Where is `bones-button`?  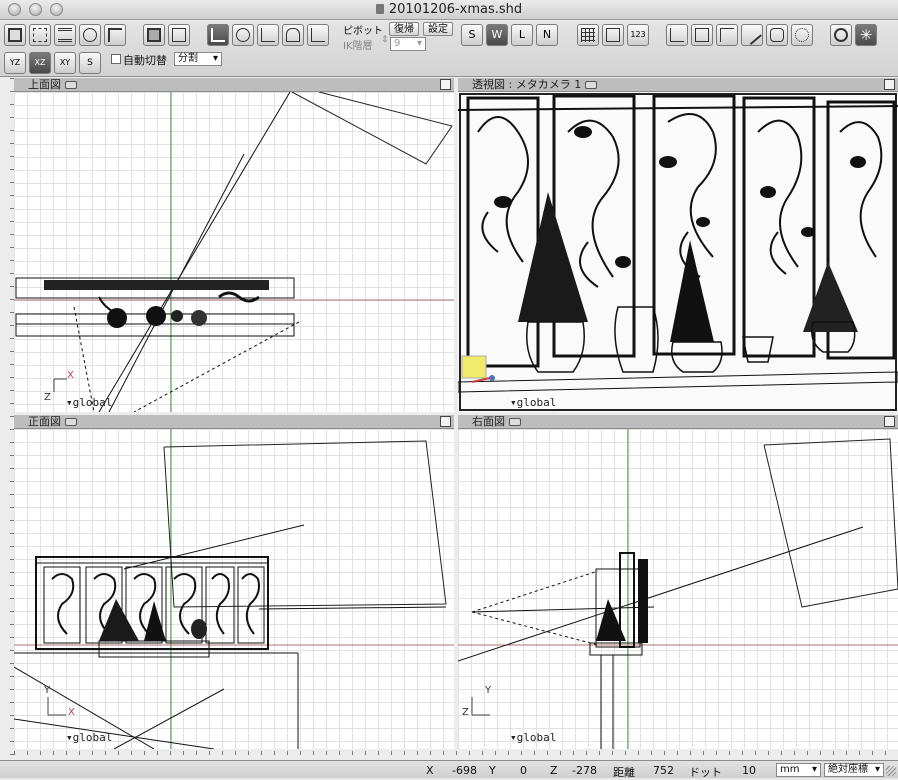
bones-button is located at coordinates (802, 35).